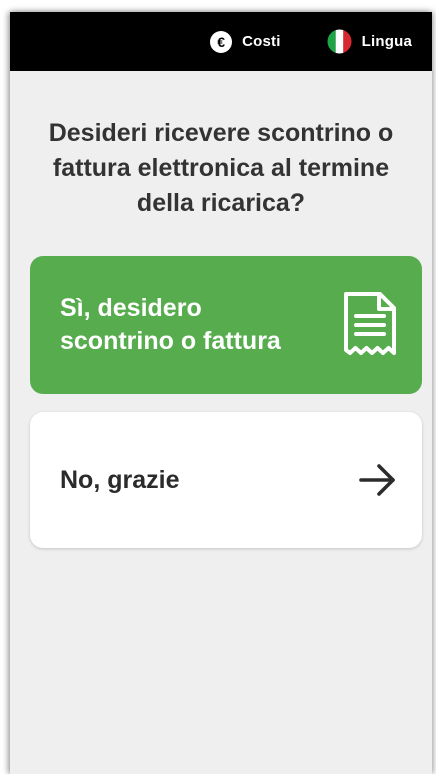 The width and height of the screenshot is (436, 774). Describe the element at coordinates (377, 480) in the screenshot. I see `arrow-right-icon` at that location.